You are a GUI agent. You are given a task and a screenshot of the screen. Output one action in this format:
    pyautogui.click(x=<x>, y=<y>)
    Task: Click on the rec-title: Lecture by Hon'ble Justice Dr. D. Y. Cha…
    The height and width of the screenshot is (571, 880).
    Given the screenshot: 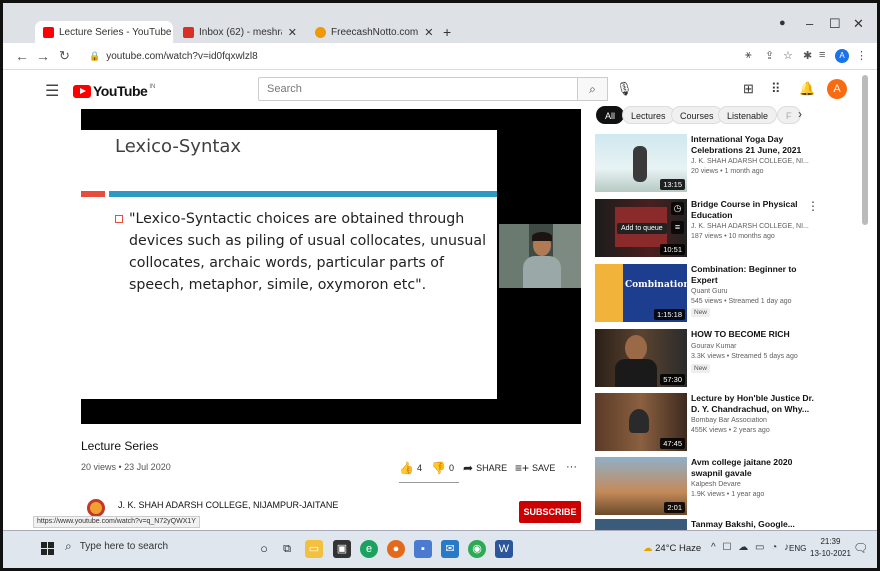 What is the action you would take?
    pyautogui.click(x=753, y=404)
    